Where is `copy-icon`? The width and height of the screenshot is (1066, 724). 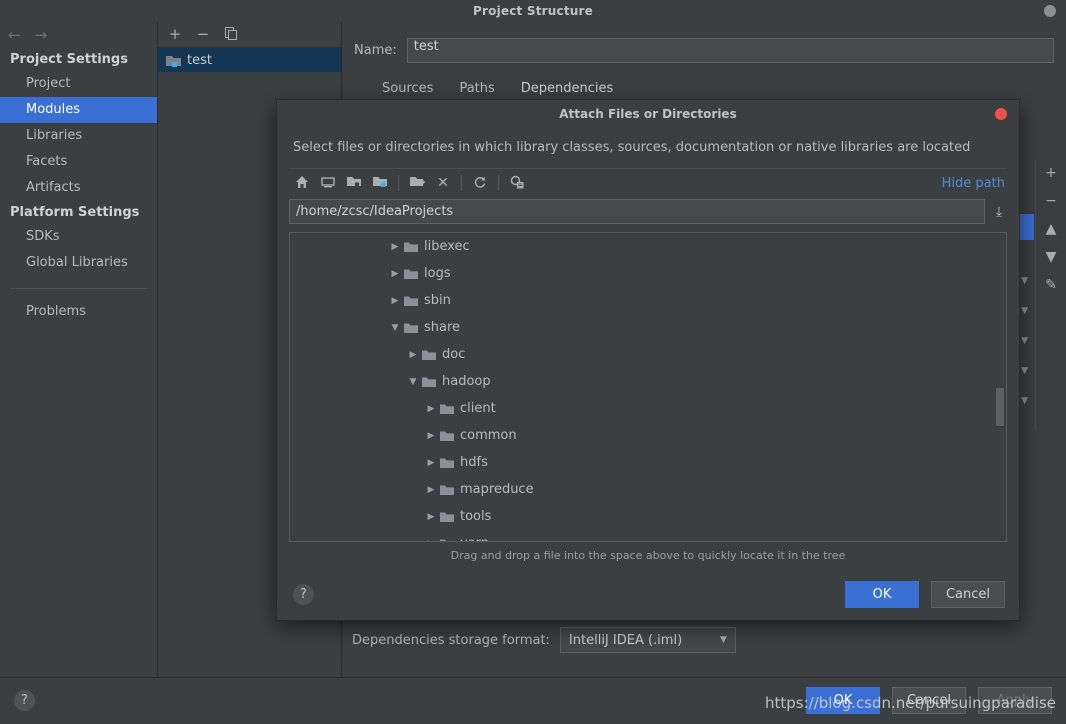 copy-icon is located at coordinates (230, 33).